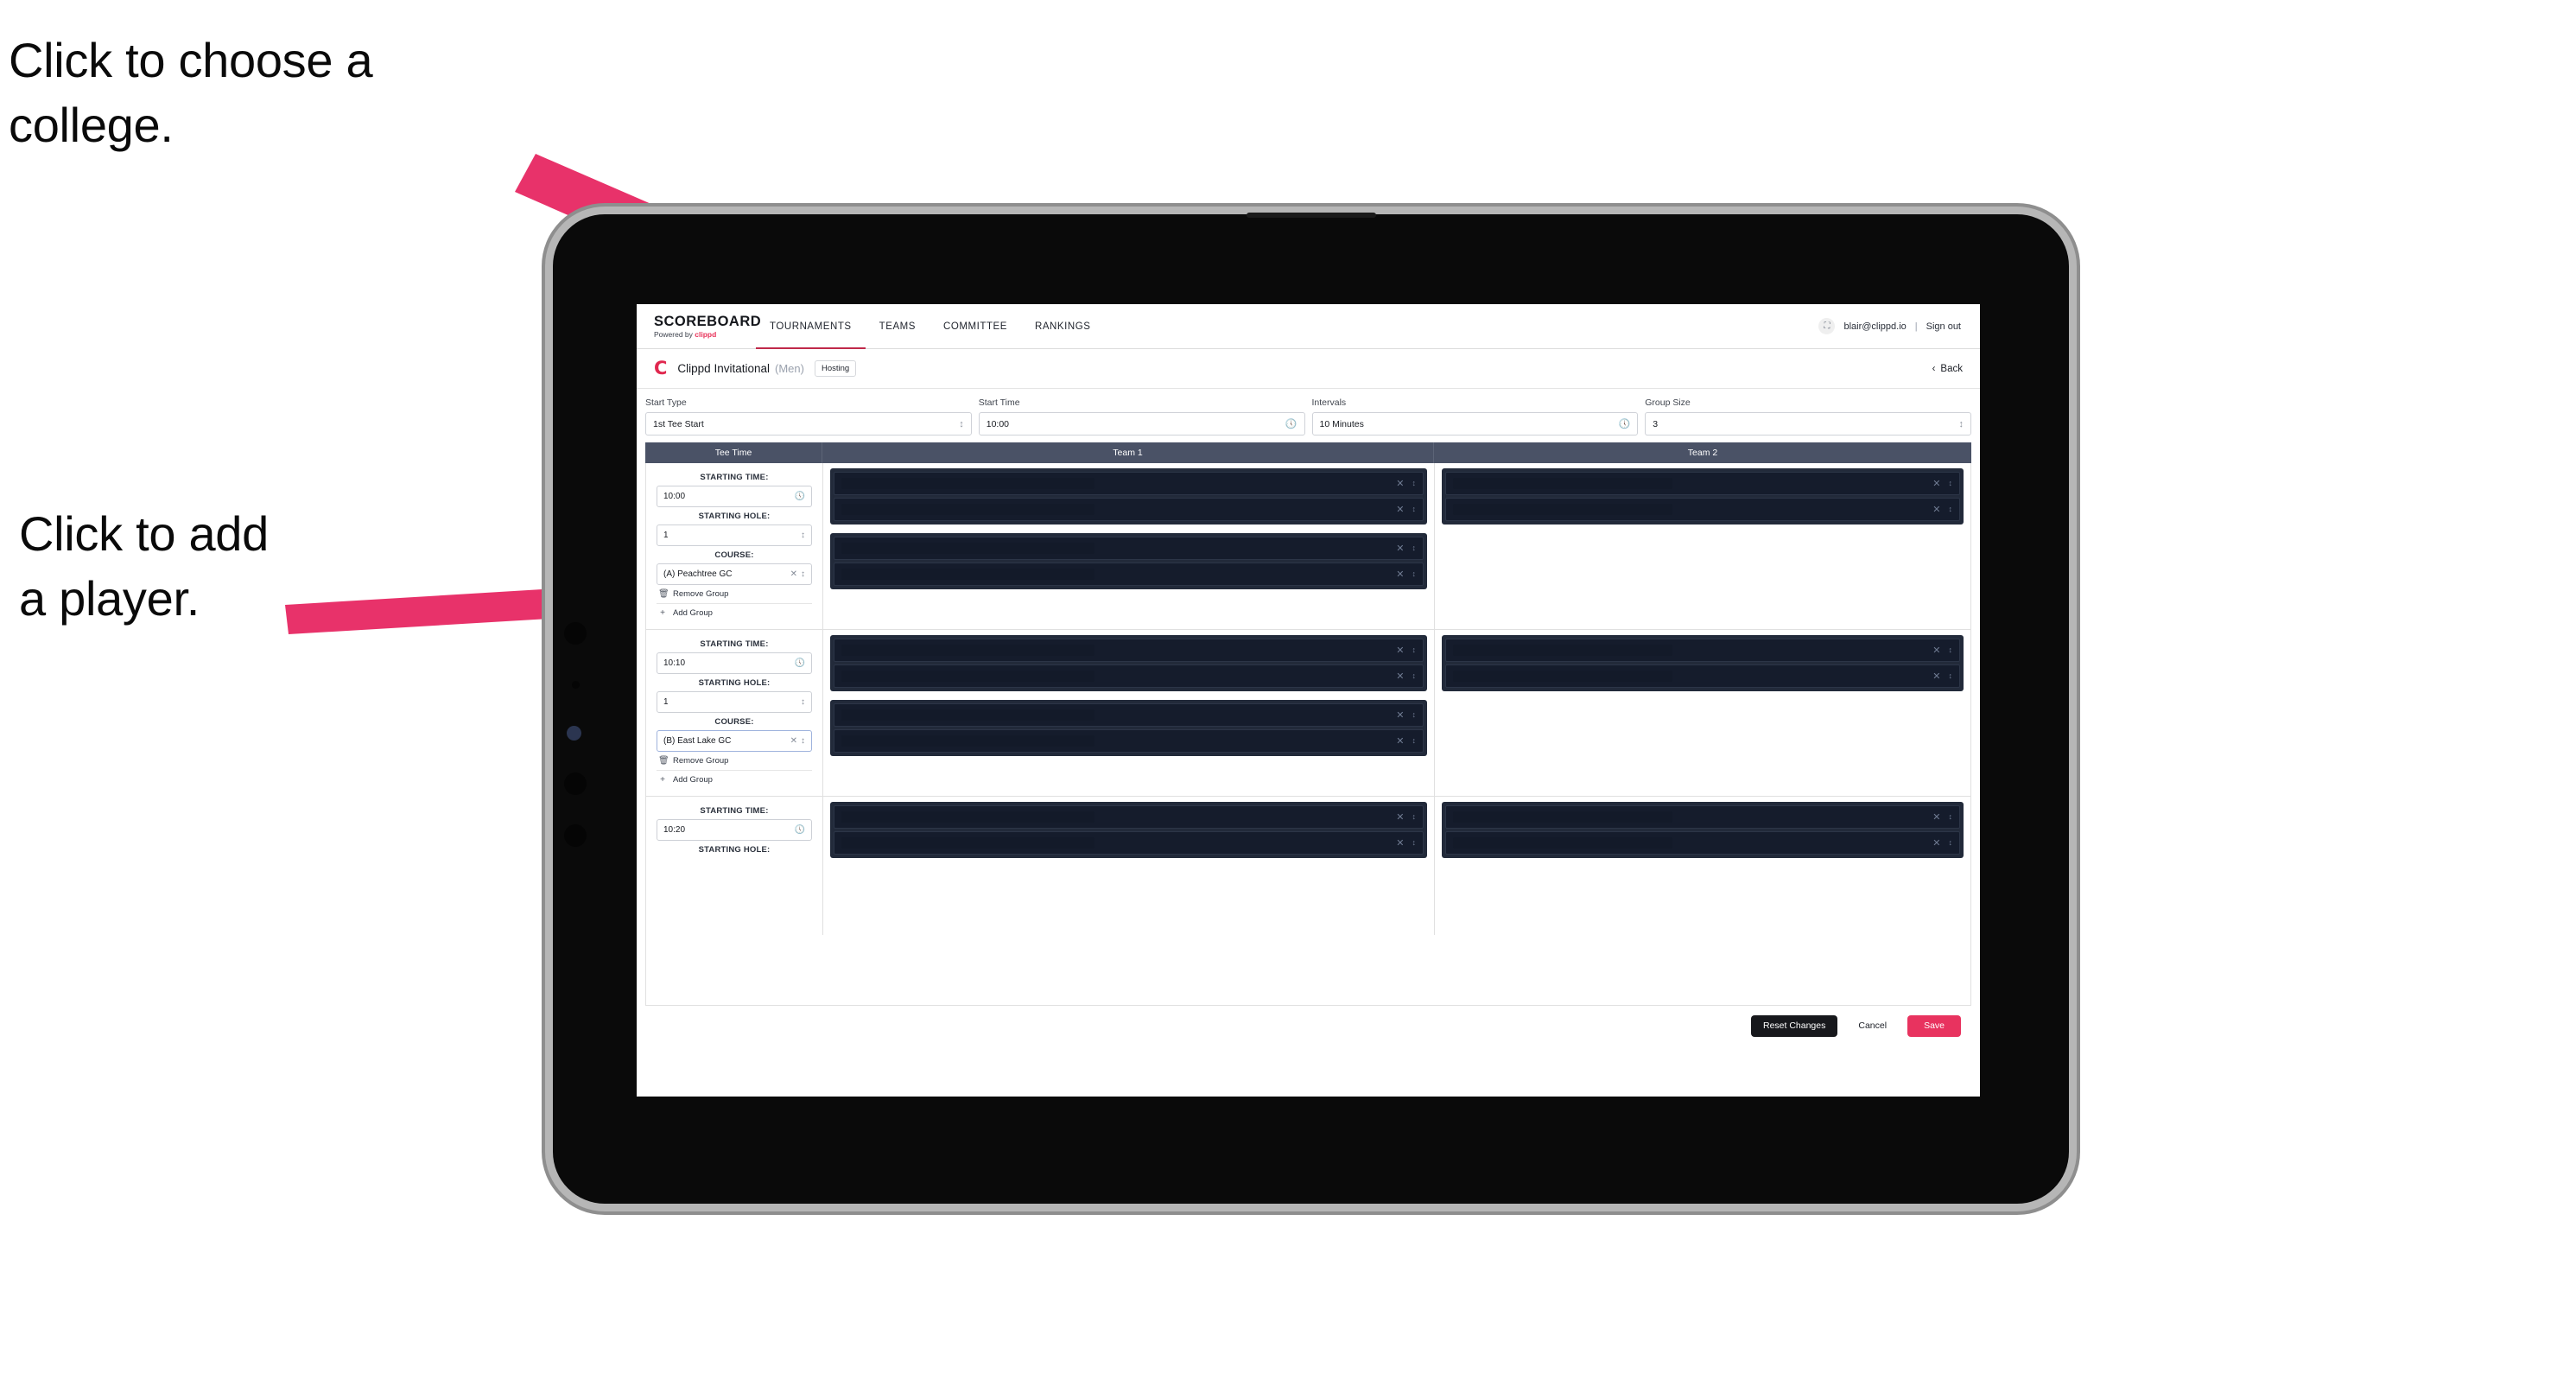  I want to click on back-button: ‹ Back, so click(1947, 369).